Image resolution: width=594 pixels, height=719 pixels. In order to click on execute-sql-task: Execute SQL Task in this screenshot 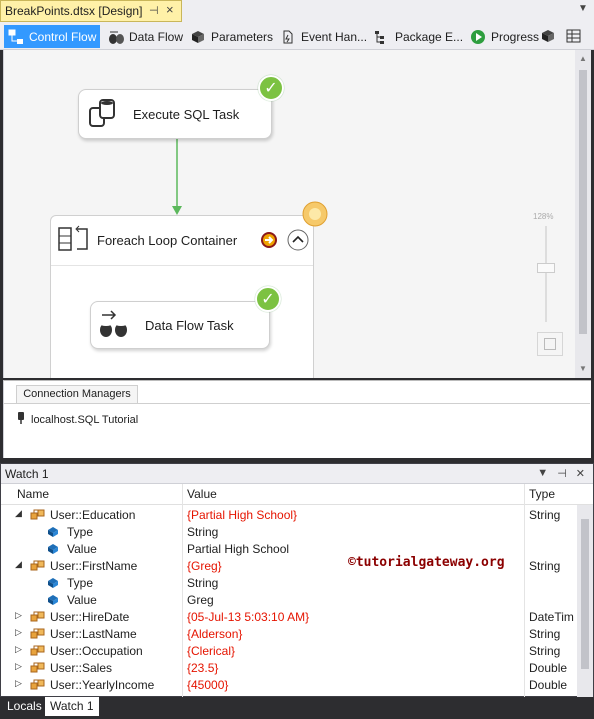, I will do `click(175, 114)`.